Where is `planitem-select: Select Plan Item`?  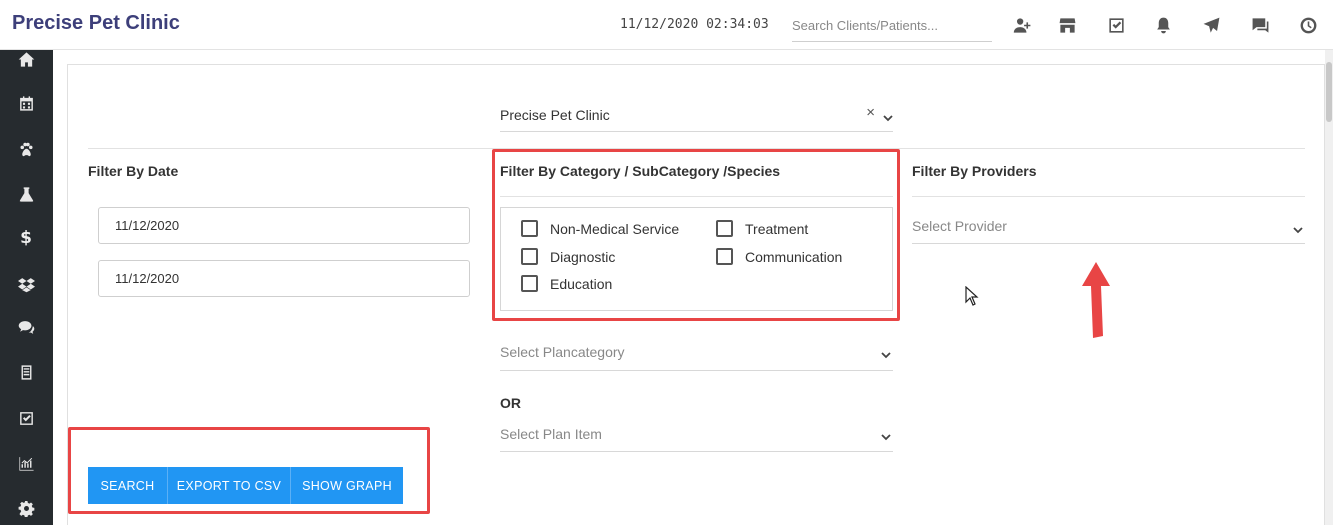
planitem-select: Select Plan Item is located at coordinates (696, 439).